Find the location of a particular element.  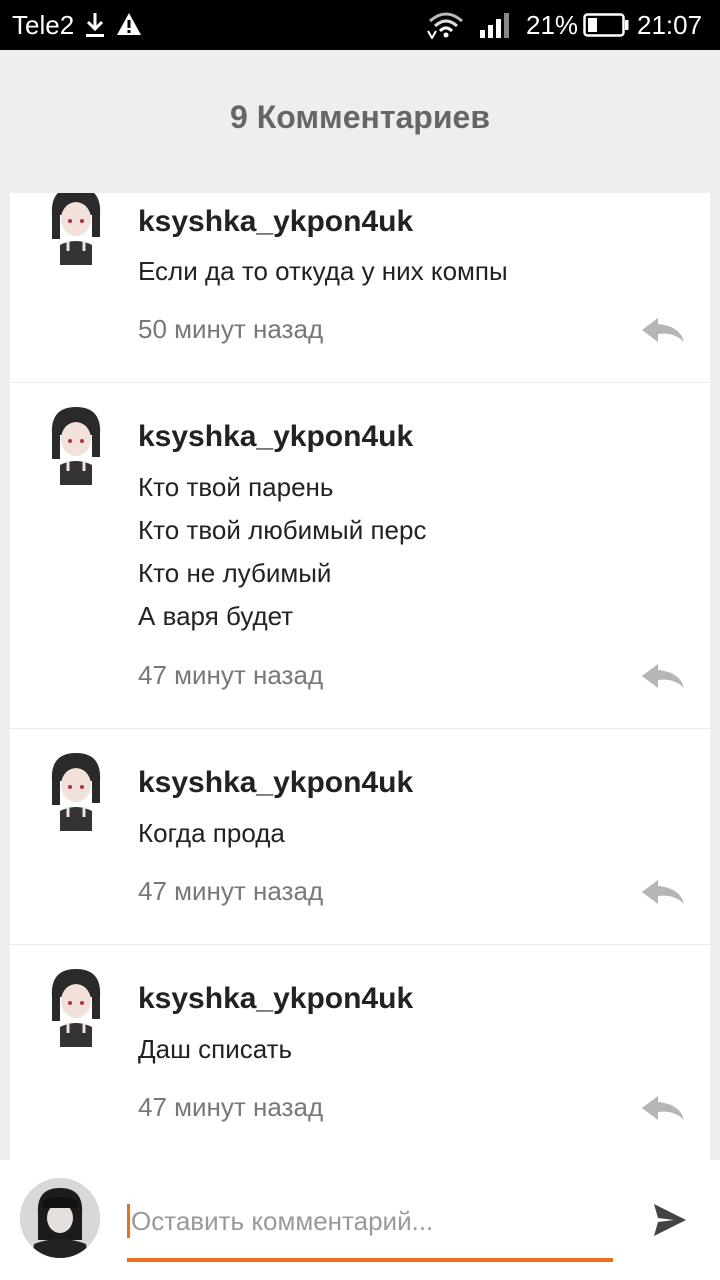

input-underline is located at coordinates (370, 1260).